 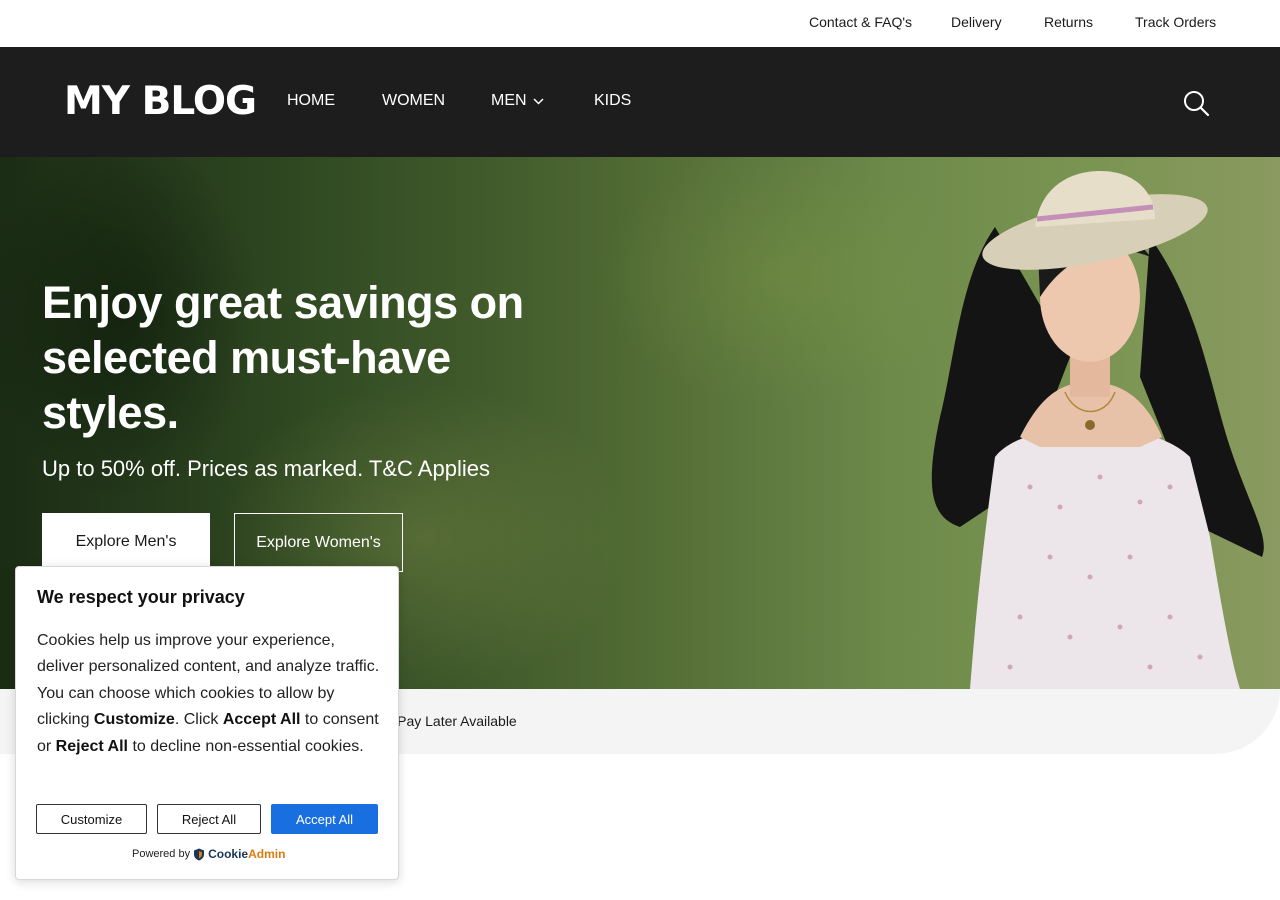 What do you see at coordinates (509, 100) in the screenshot?
I see `nav-item-label: MEN` at bounding box center [509, 100].